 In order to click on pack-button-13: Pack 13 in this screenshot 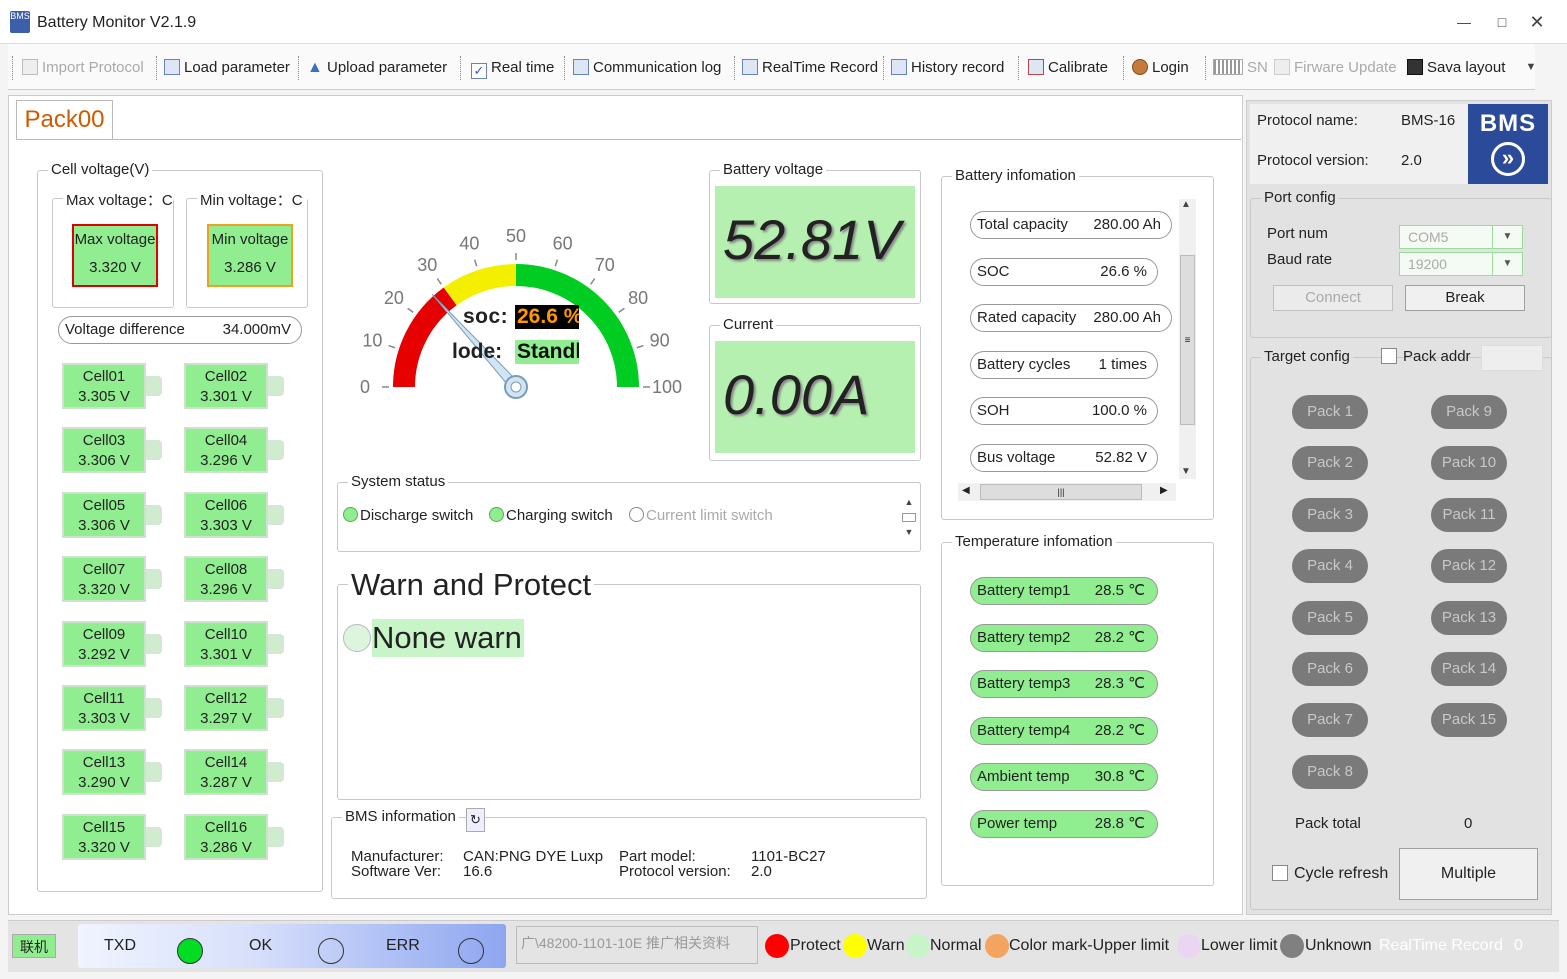, I will do `click(1469, 617)`.